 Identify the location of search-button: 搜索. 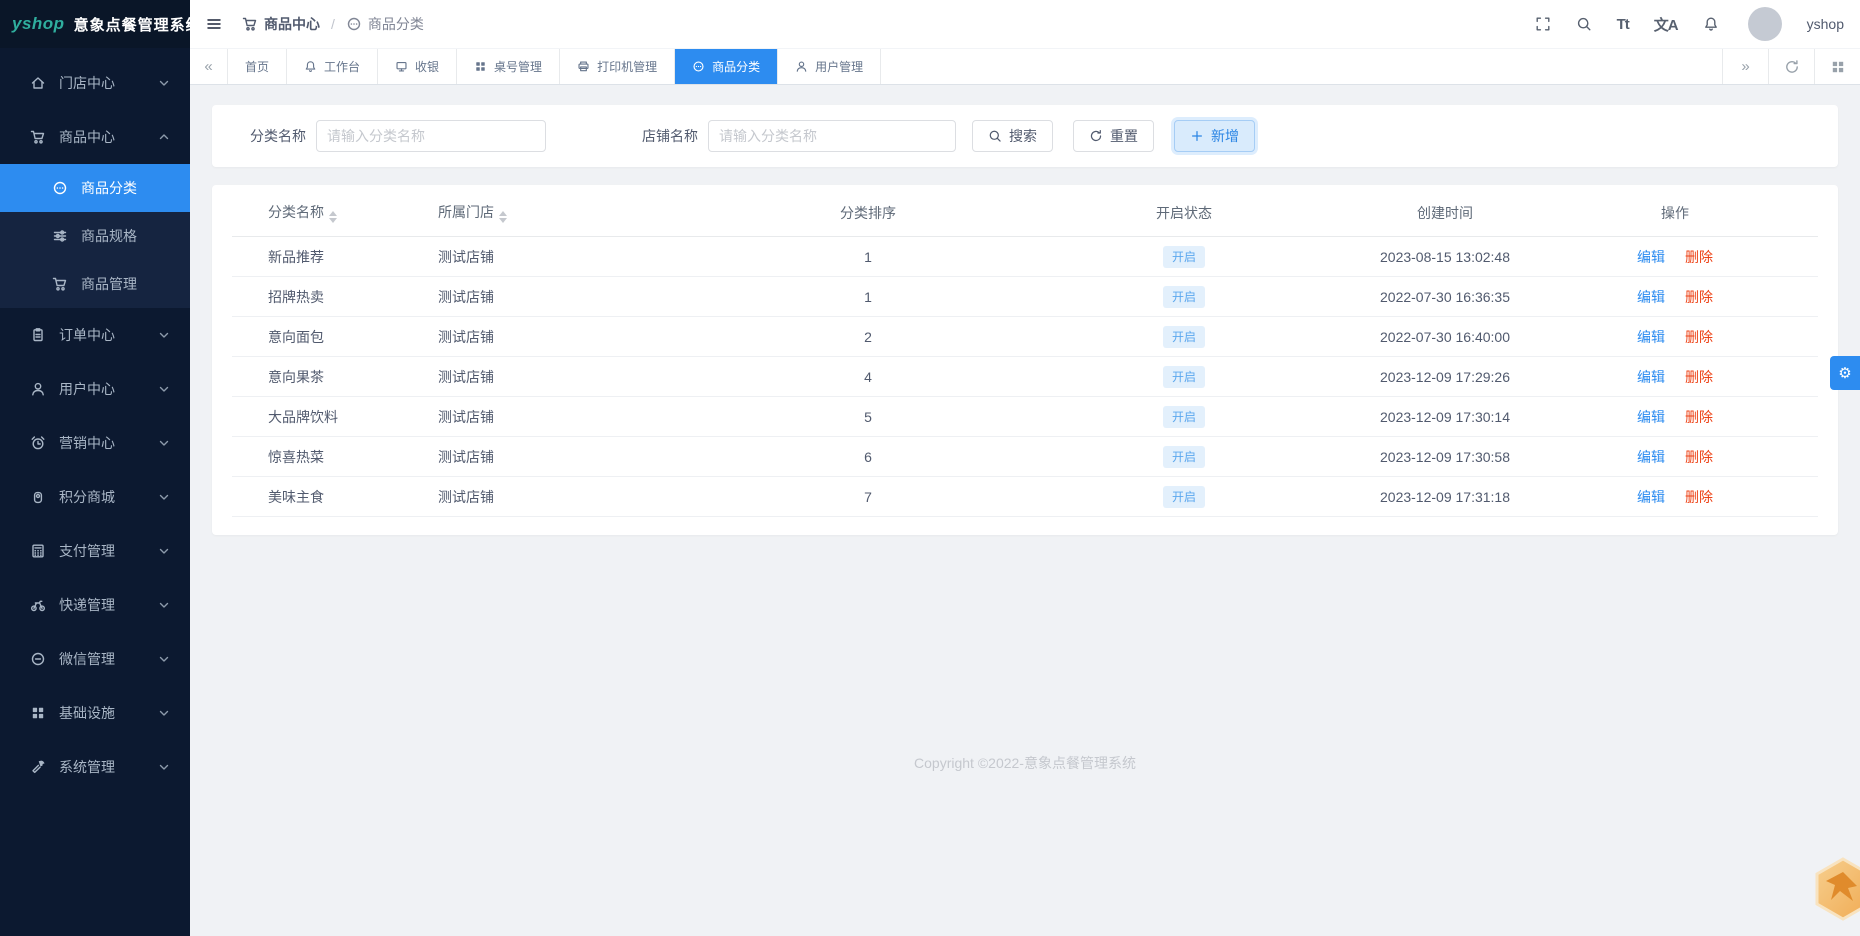
(1012, 136).